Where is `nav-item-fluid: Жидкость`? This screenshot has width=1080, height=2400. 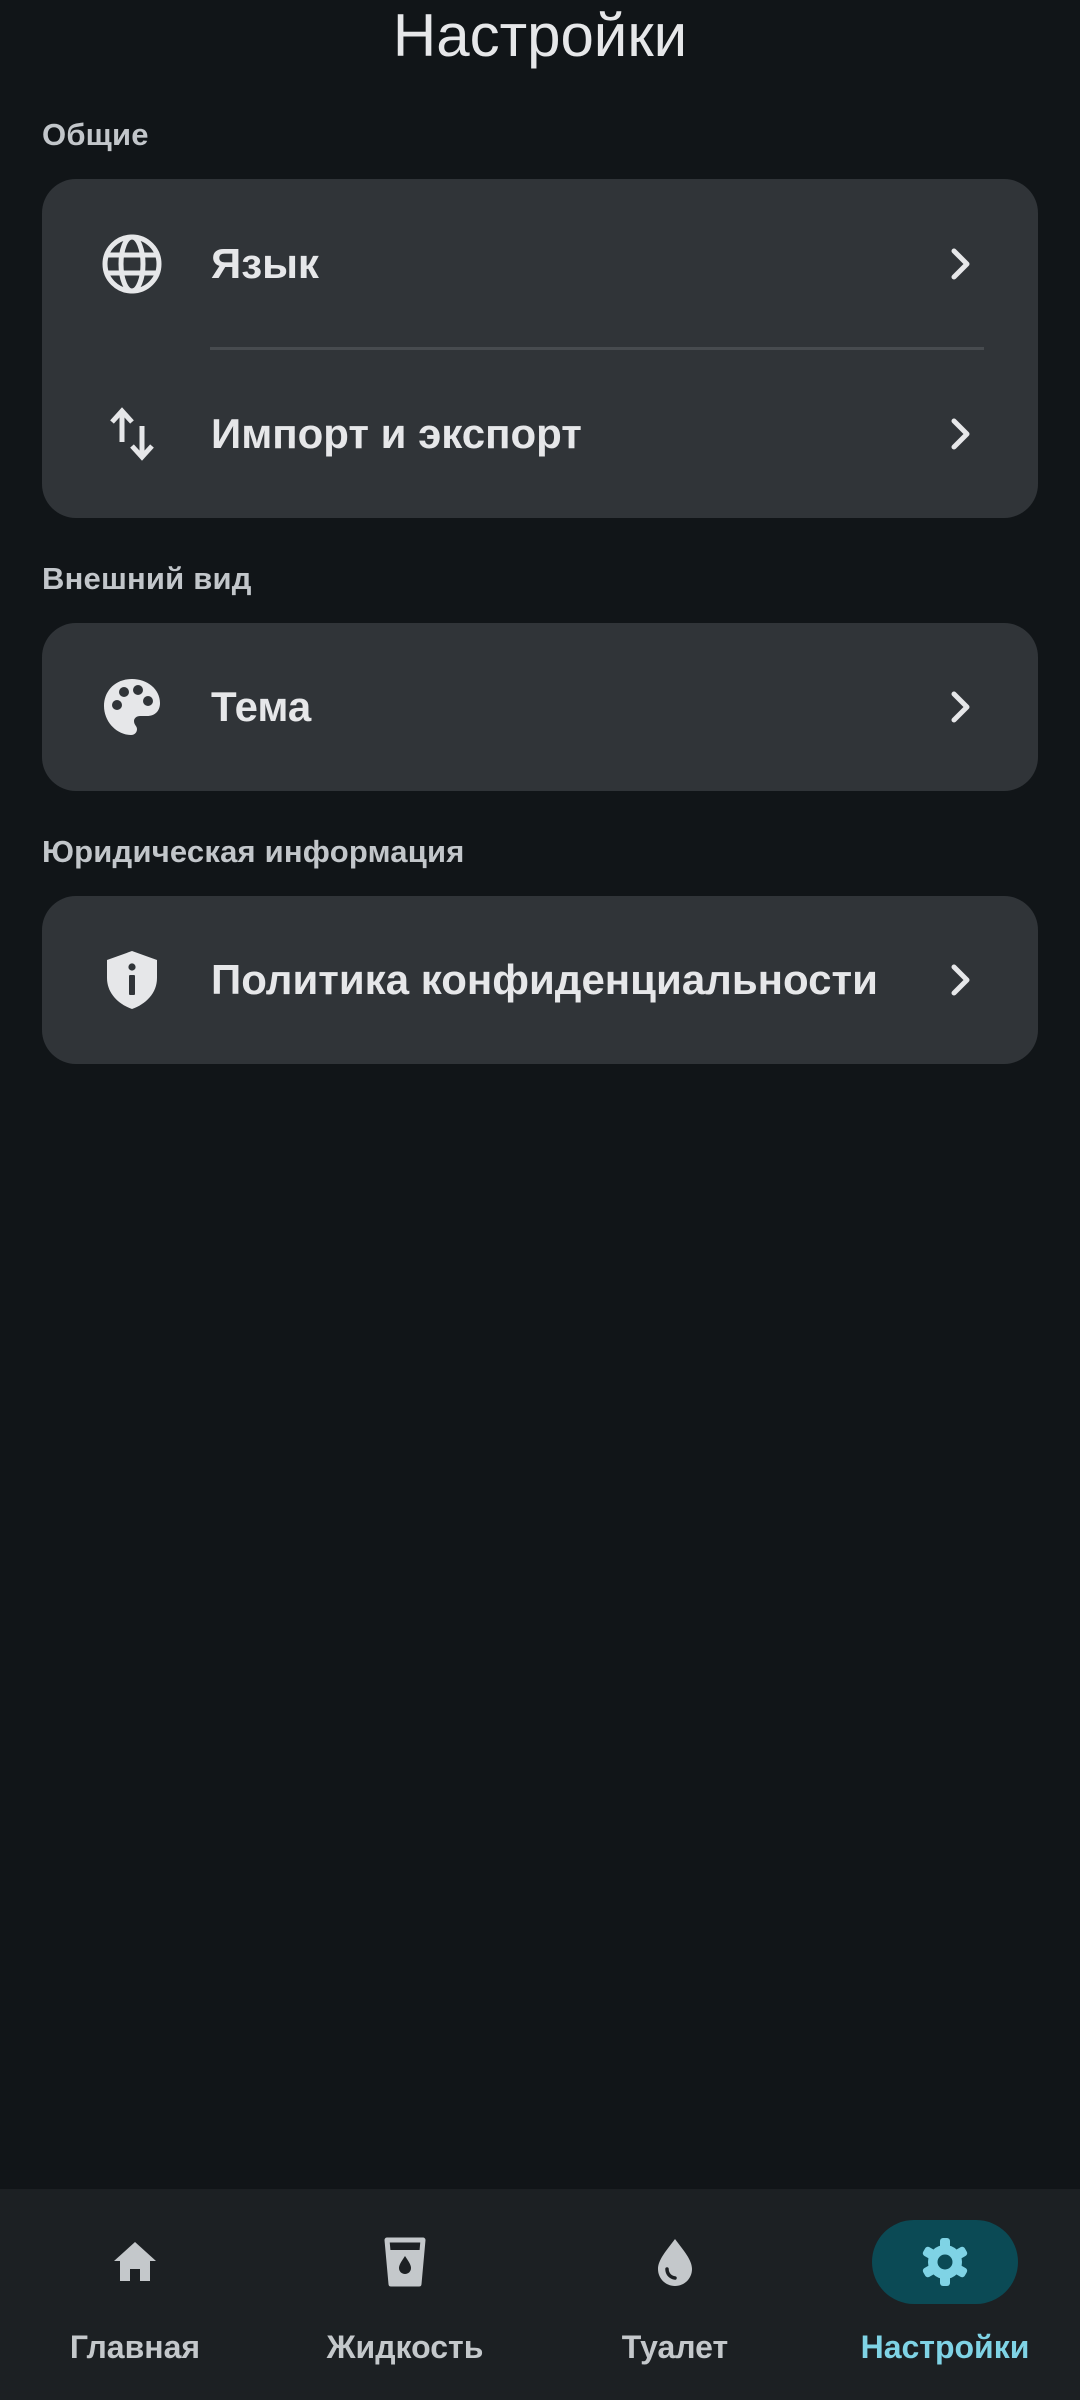 nav-item-fluid: Жидкость is located at coordinates (405, 2294).